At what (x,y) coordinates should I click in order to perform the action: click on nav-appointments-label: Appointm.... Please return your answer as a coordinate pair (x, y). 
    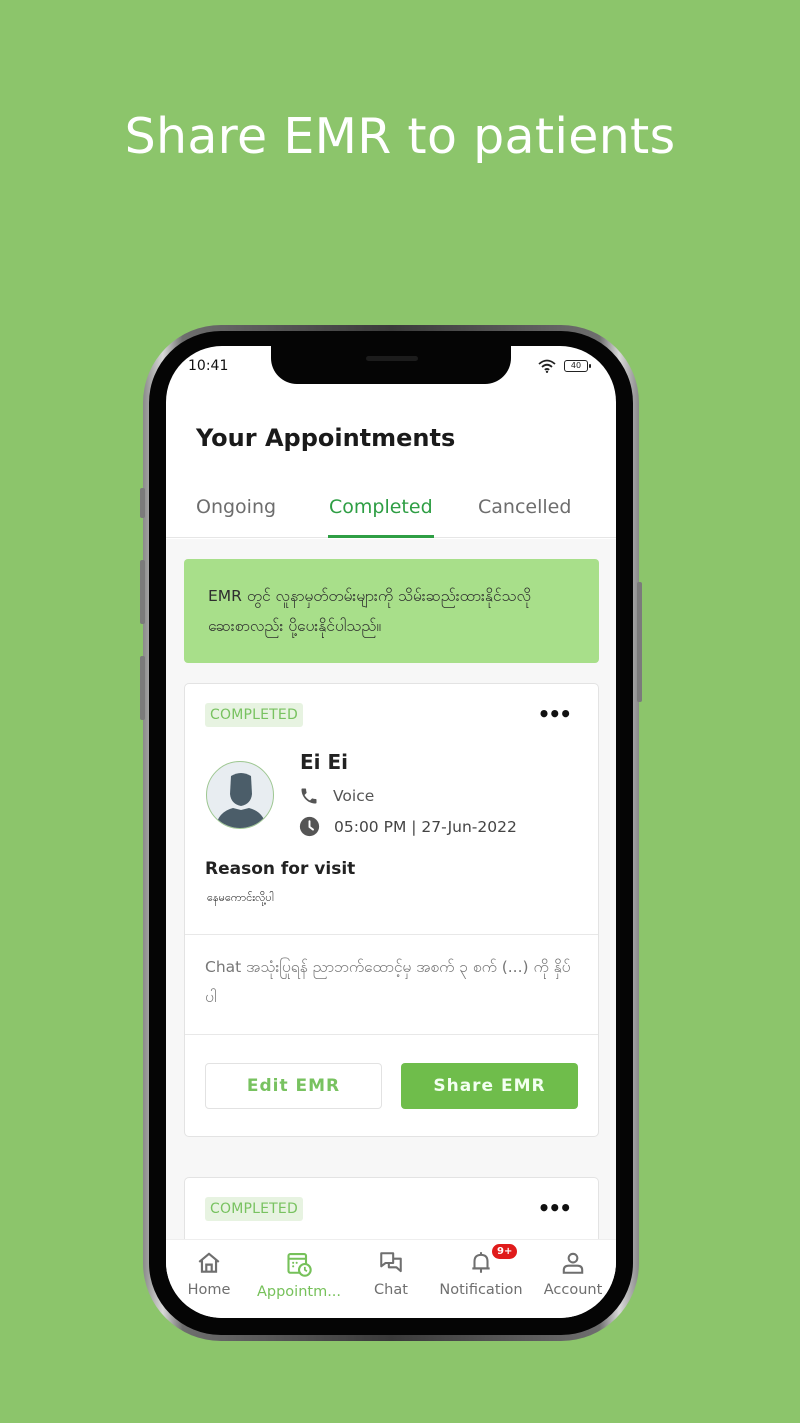
    Looking at the image, I should click on (299, 1292).